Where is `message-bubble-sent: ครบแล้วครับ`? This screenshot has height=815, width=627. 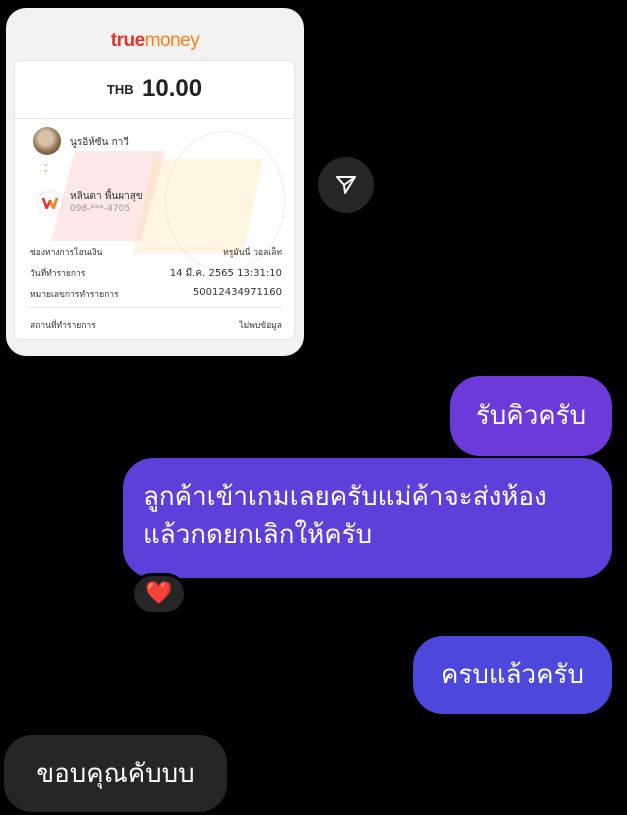 message-bubble-sent: ครบแล้วครับ is located at coordinates (512, 675).